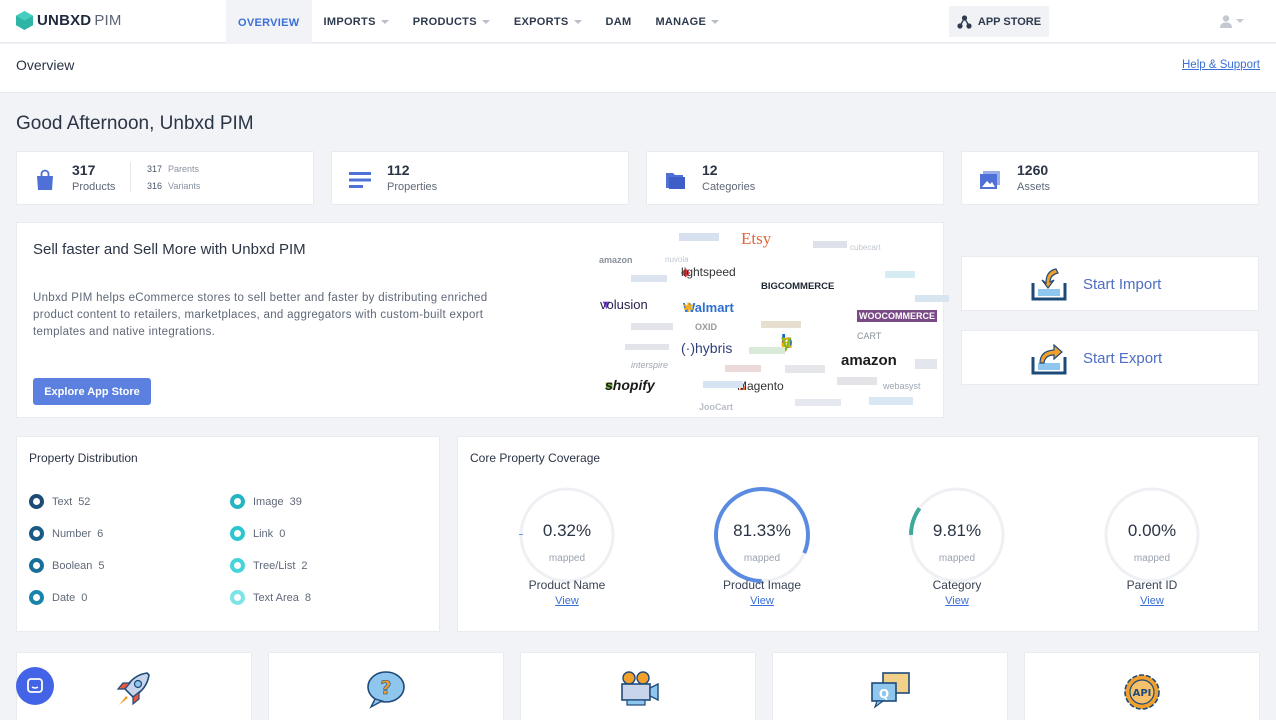  I want to click on tab-products: PRODUCTS, so click(451, 21).